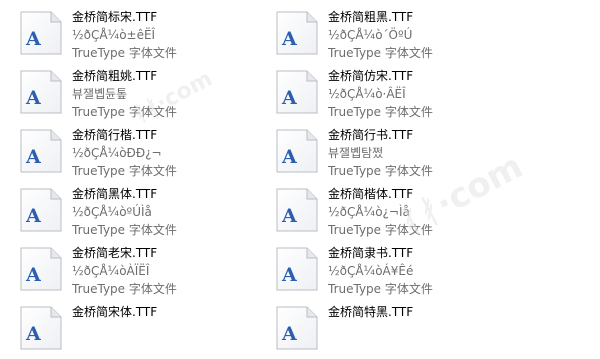  What do you see at coordinates (371, 253) in the screenshot?
I see `file-name: 金桥简隶书.TTF` at bounding box center [371, 253].